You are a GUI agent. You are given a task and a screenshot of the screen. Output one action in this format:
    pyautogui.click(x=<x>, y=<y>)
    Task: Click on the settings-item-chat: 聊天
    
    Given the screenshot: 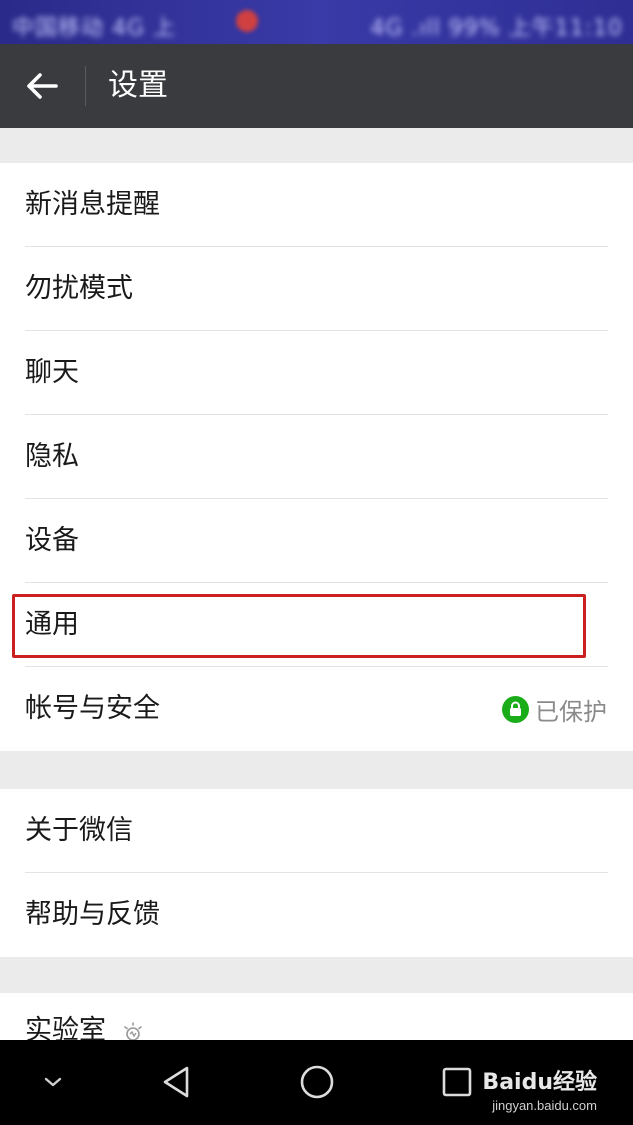 What is the action you would take?
    pyautogui.click(x=316, y=373)
    